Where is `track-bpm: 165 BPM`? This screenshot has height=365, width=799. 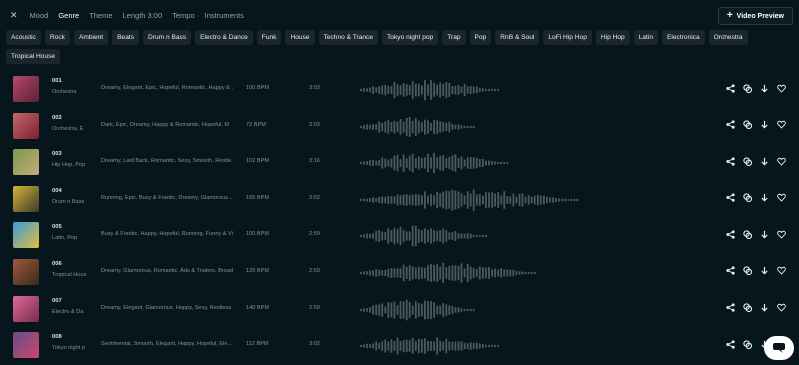 track-bpm: 165 BPM is located at coordinates (258, 197).